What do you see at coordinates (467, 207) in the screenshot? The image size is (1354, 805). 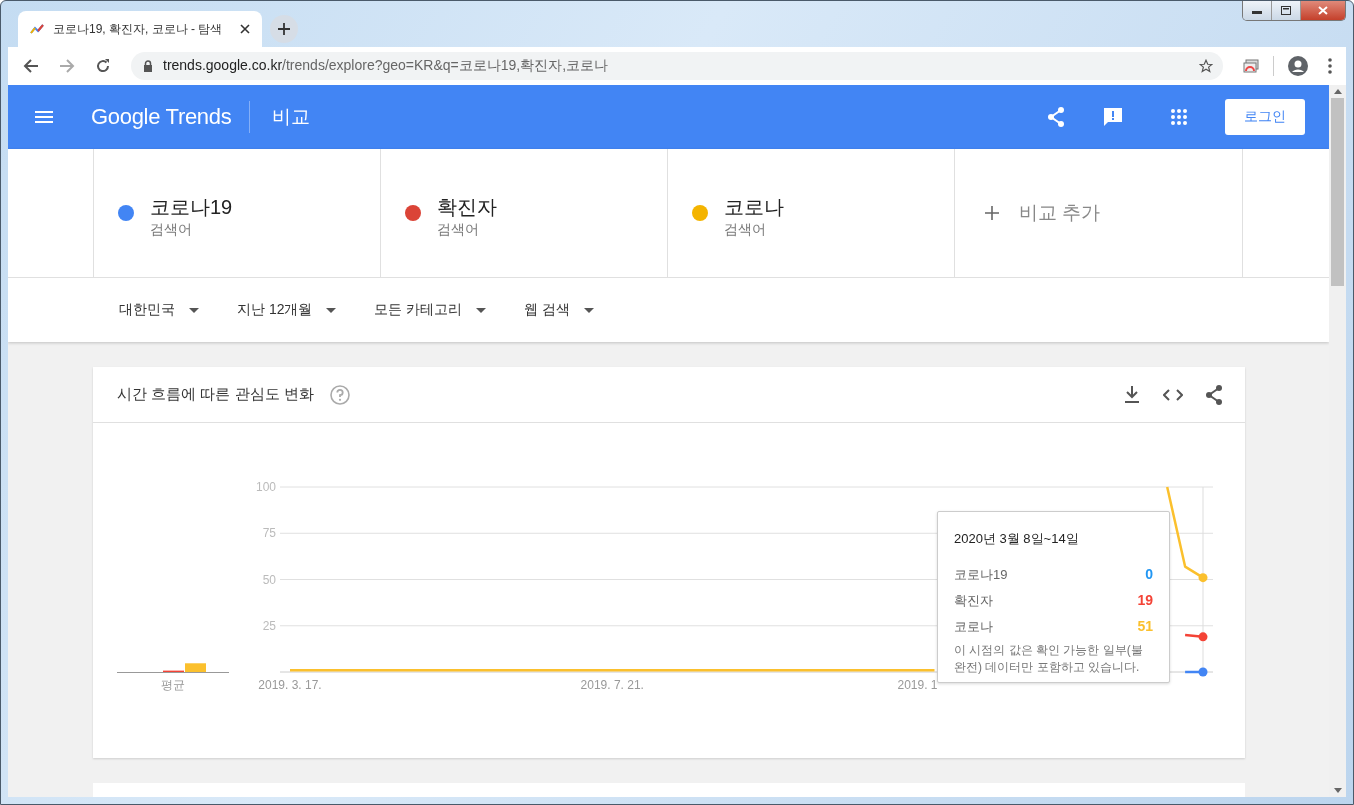 I see `term-name: 확진자` at bounding box center [467, 207].